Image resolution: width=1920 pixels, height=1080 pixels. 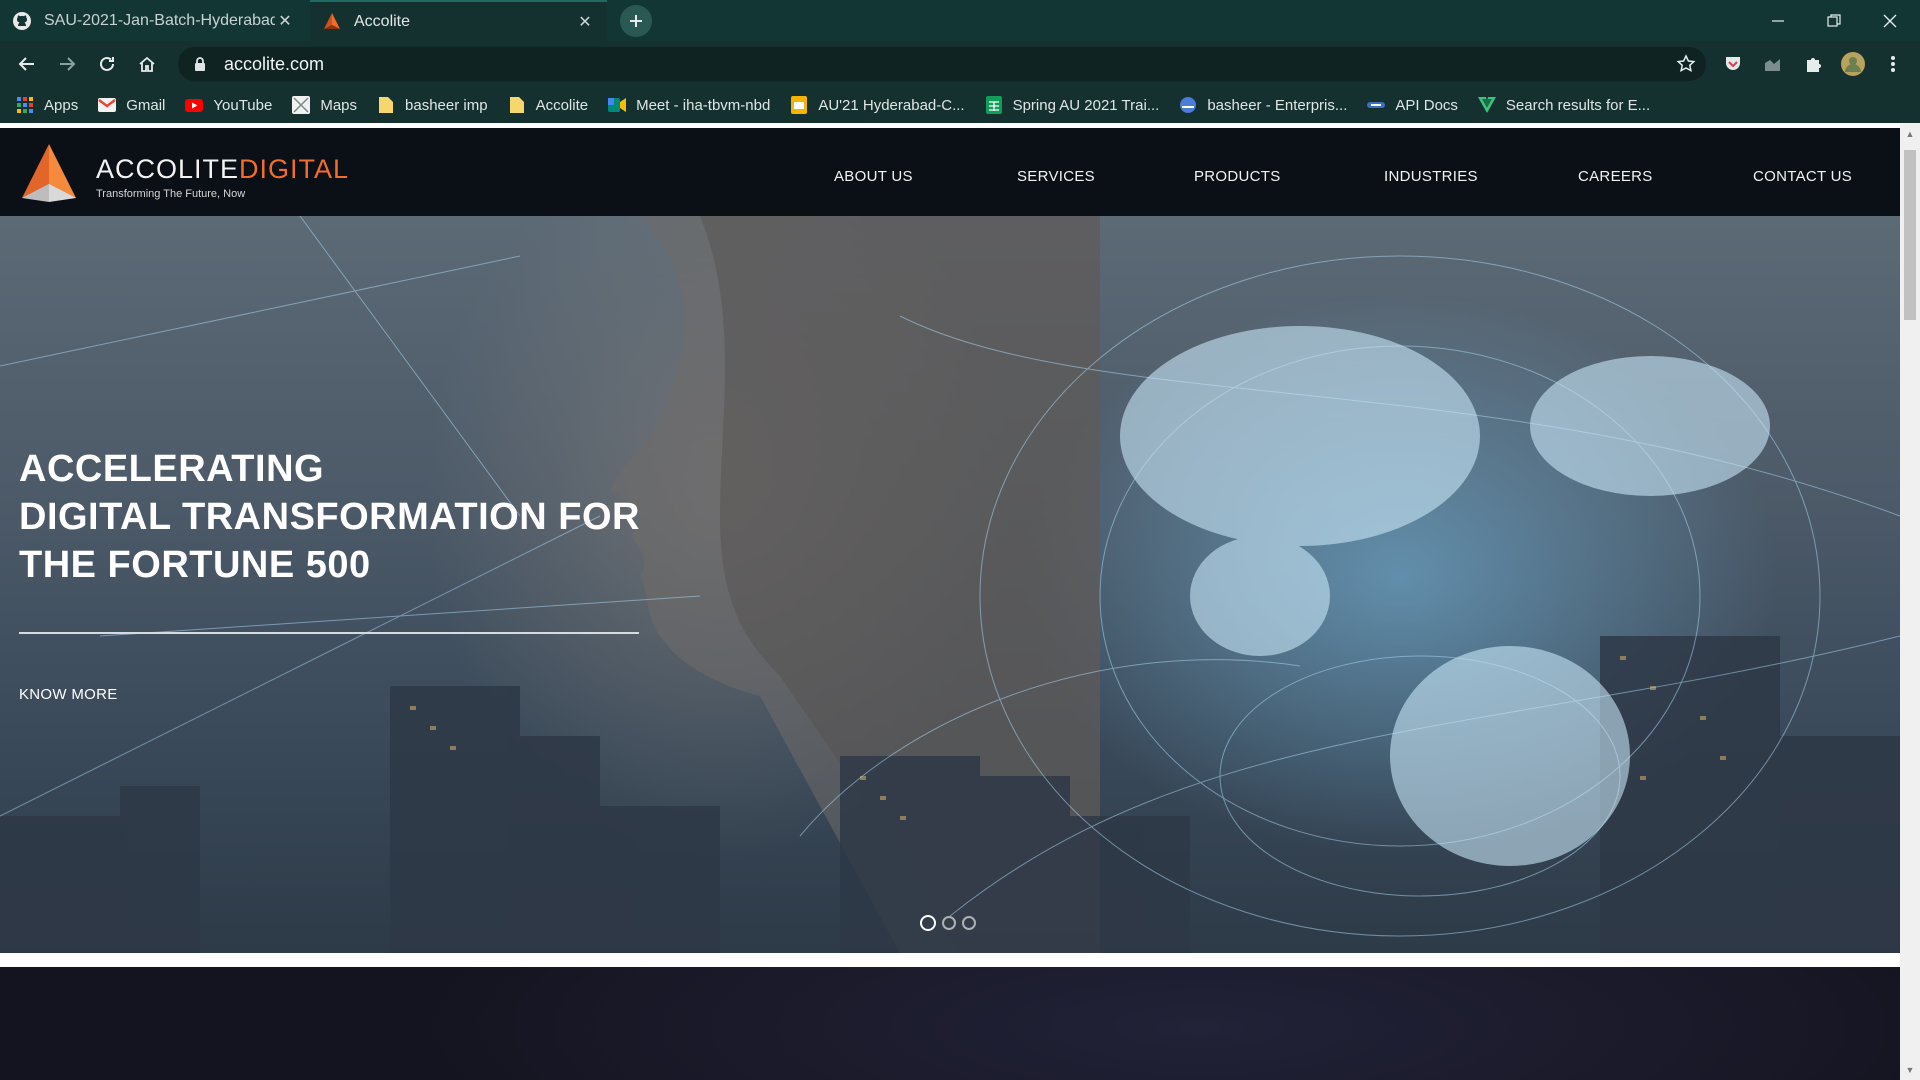 What do you see at coordinates (799, 105) in the screenshot?
I see `slides-icon` at bounding box center [799, 105].